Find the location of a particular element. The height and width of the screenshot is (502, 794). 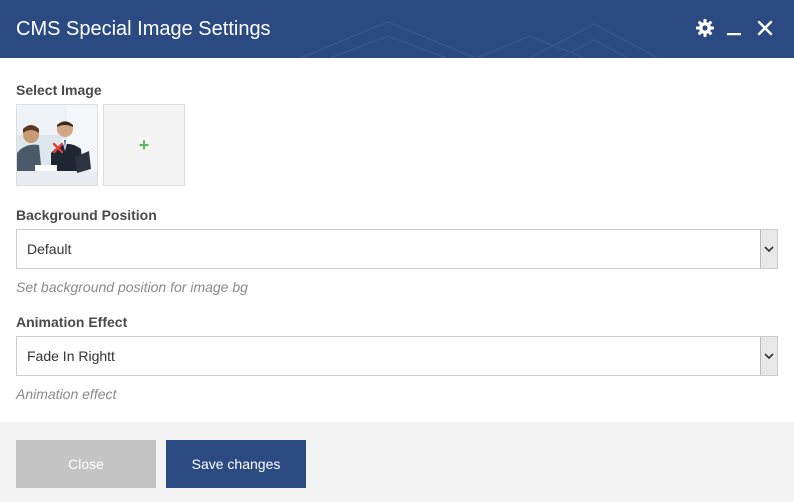

dialog-header: CMS Special Image Settings is located at coordinates (397, 29).